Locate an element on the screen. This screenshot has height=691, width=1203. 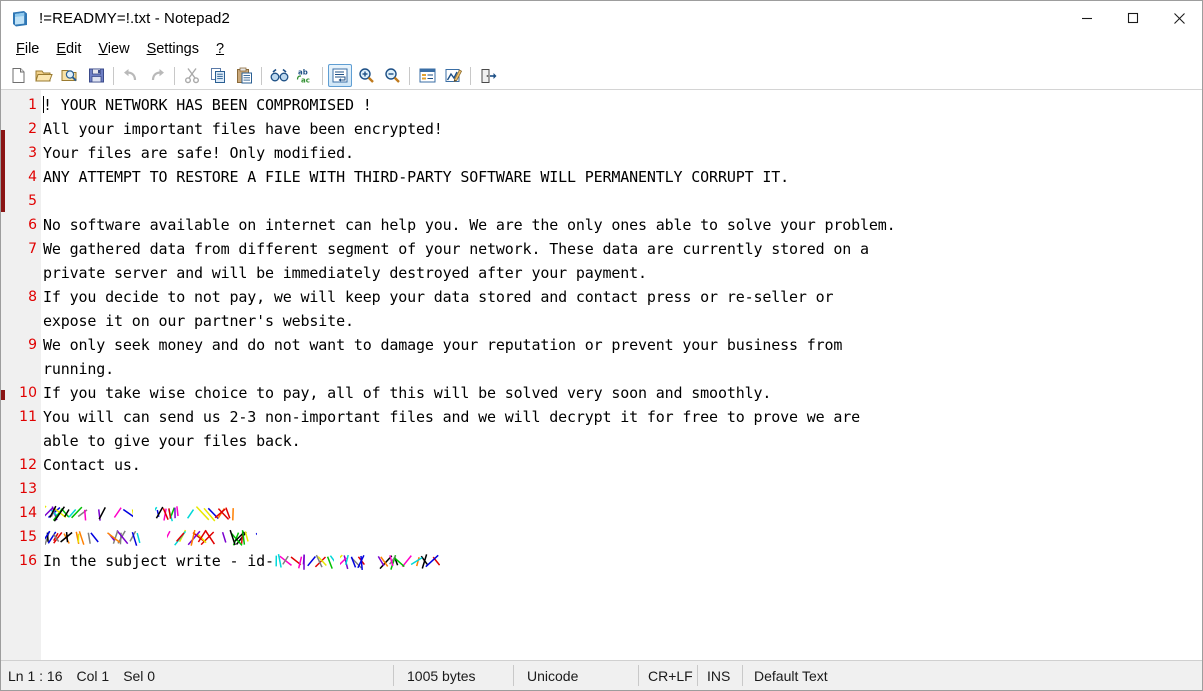
line-number-gutter: 1234567 8 9 10 11 12 13 14 15 16 is located at coordinates (23, 375).